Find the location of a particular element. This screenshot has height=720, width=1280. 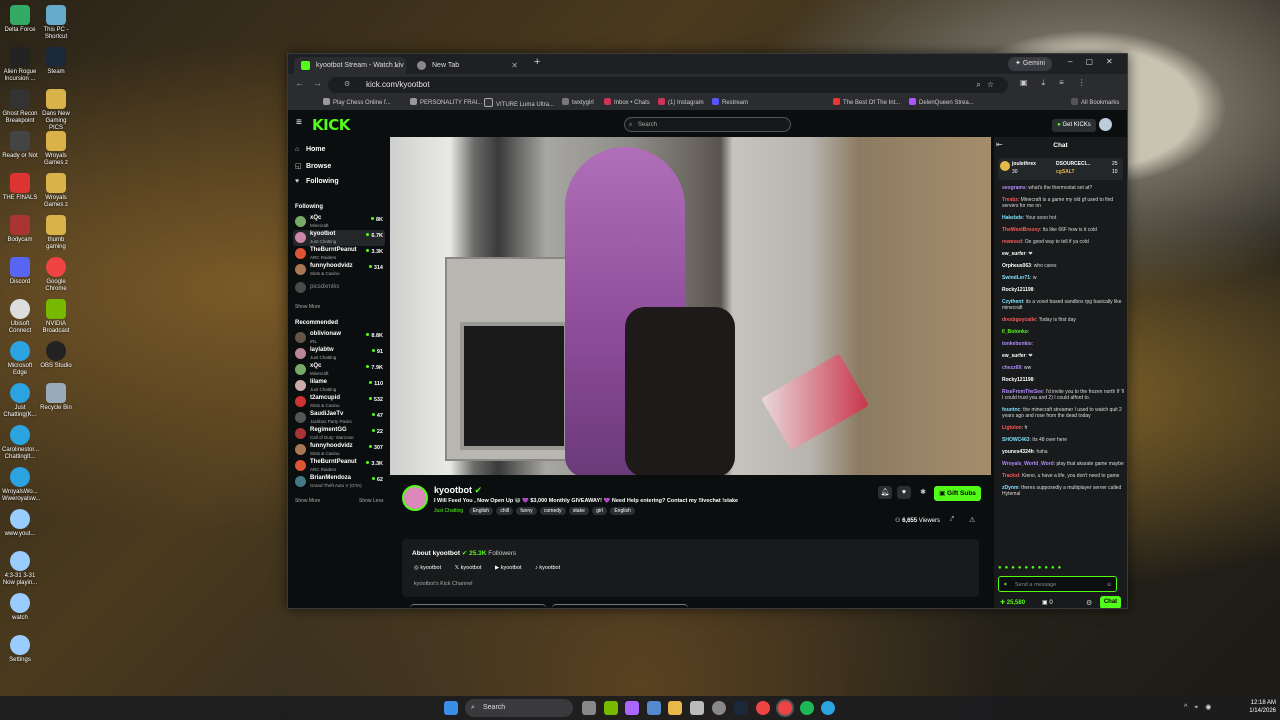

close-tab-icon: ✕ is located at coordinates (514, 65).